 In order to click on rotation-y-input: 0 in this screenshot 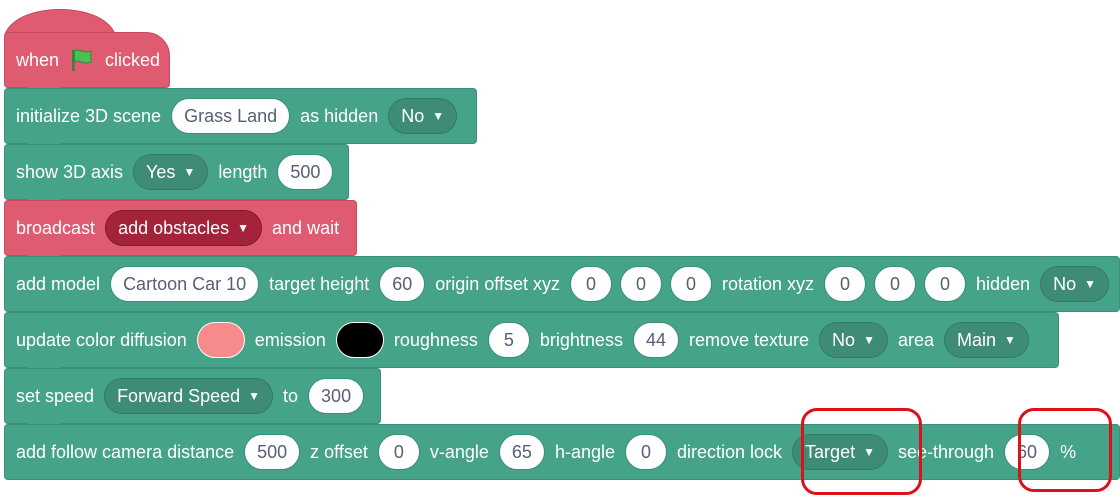, I will do `click(895, 284)`.